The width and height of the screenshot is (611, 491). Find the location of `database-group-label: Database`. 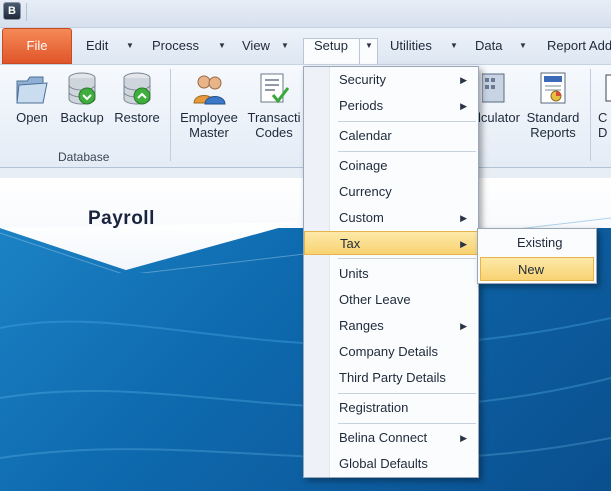

database-group-label: Database is located at coordinates (84, 157).